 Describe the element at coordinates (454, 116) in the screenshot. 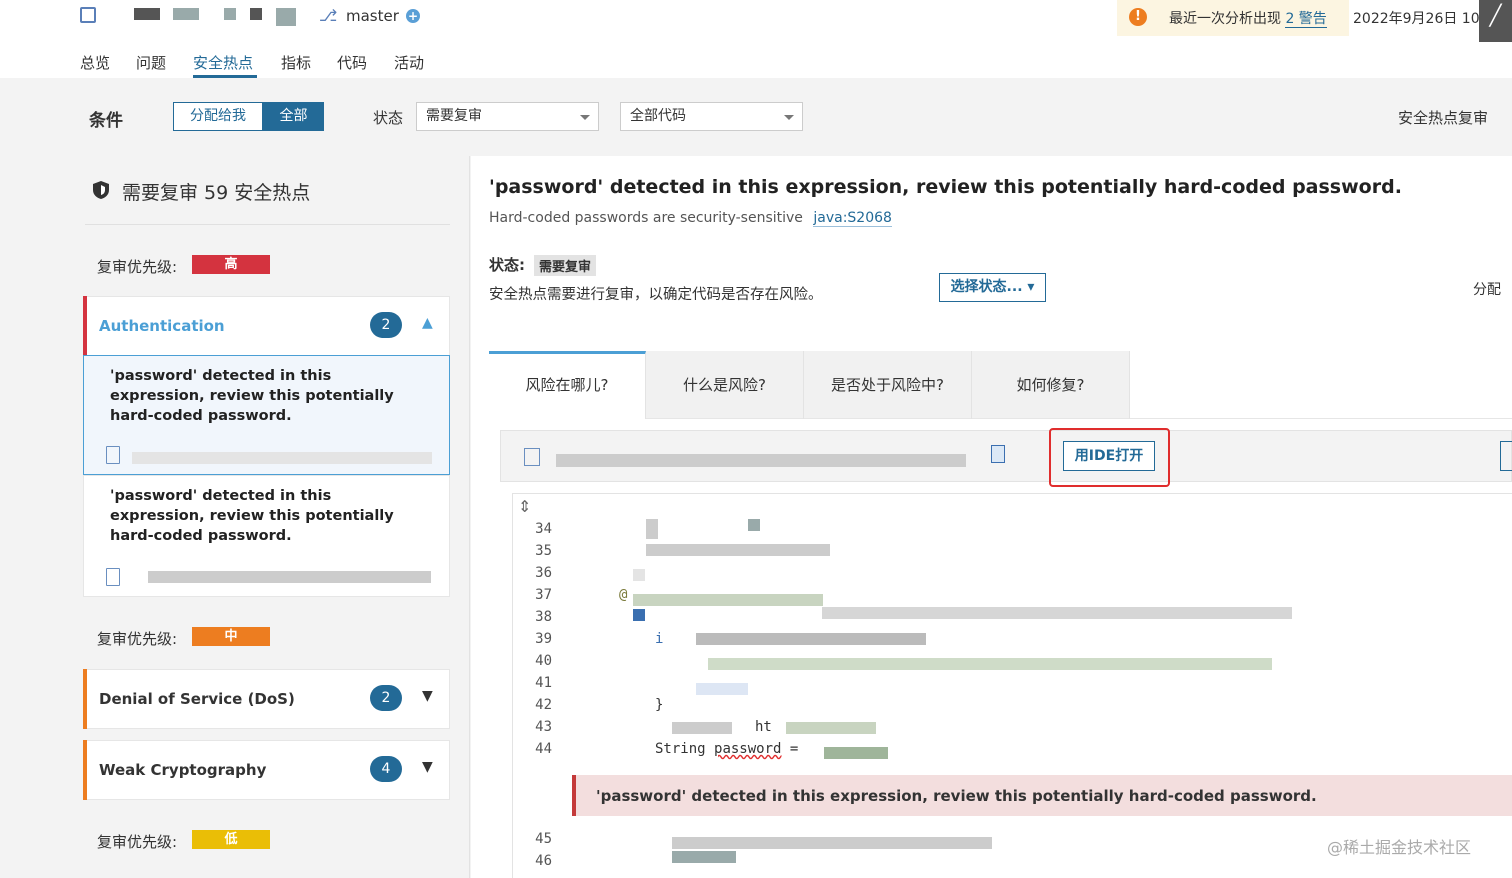

I see `status-select-value: 需要复审` at that location.